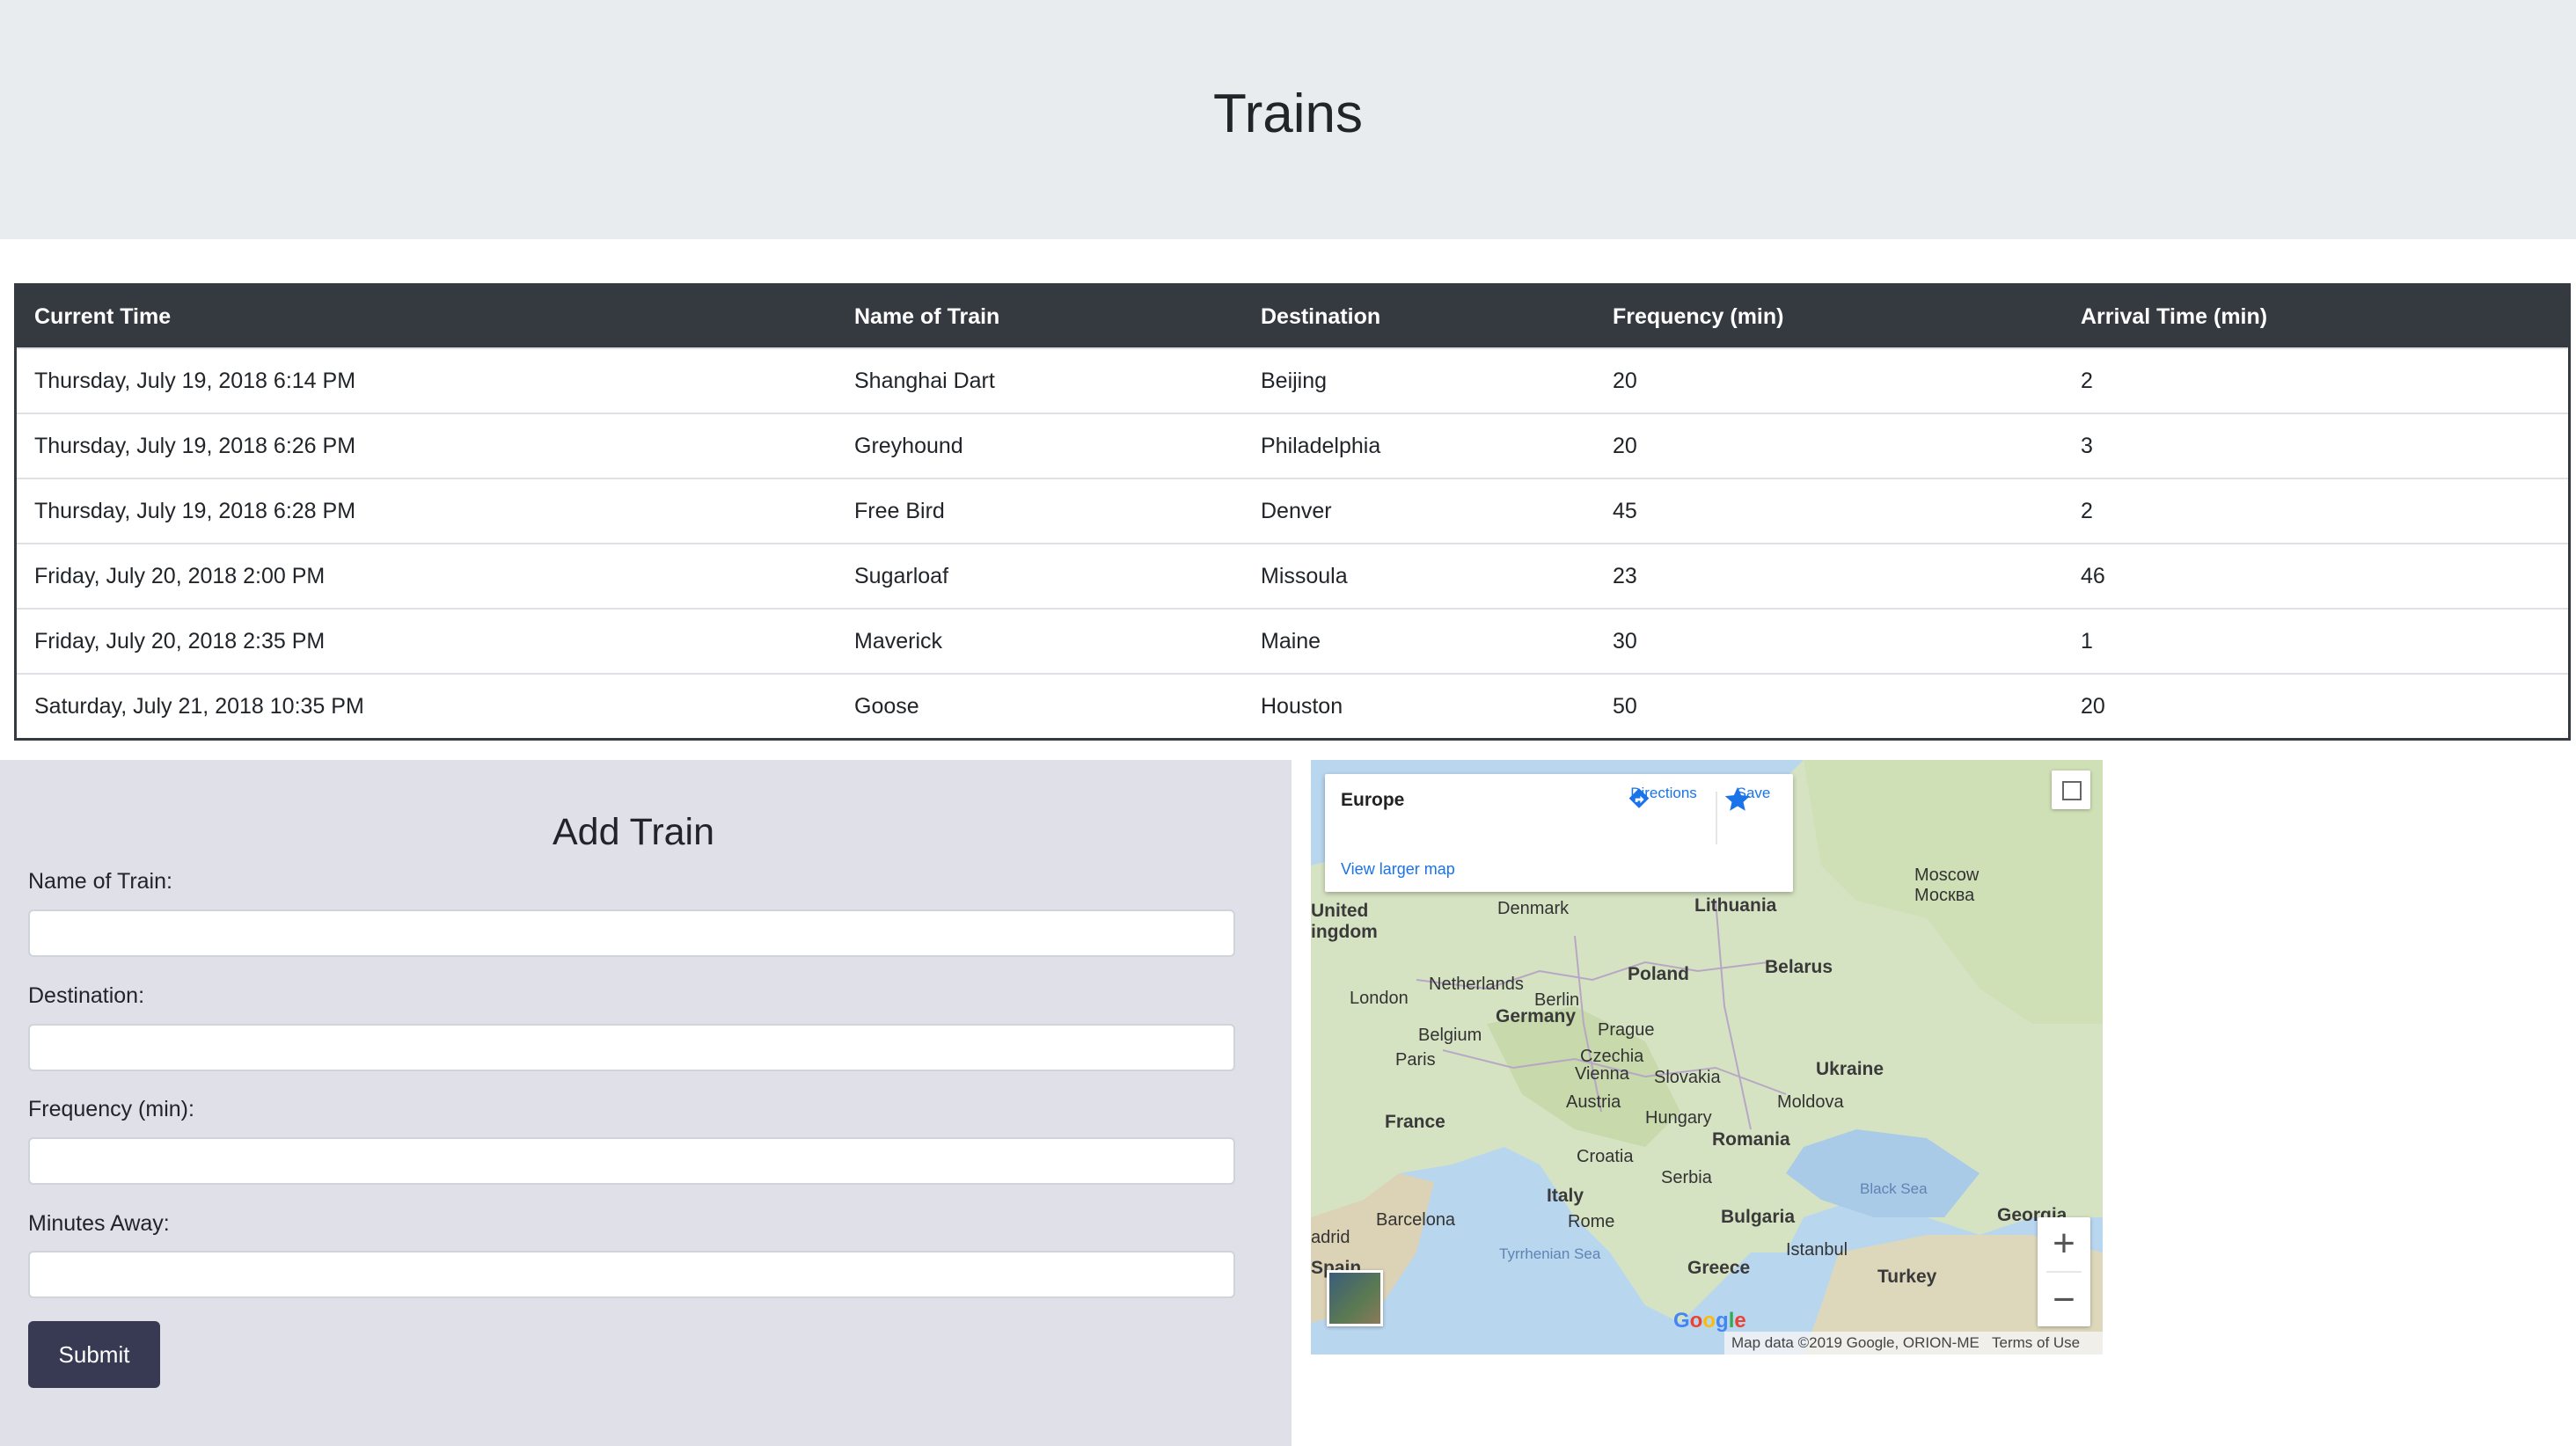  What do you see at coordinates (1947, 885) in the screenshot?
I see `map-label-moscow: Moscow Москва` at bounding box center [1947, 885].